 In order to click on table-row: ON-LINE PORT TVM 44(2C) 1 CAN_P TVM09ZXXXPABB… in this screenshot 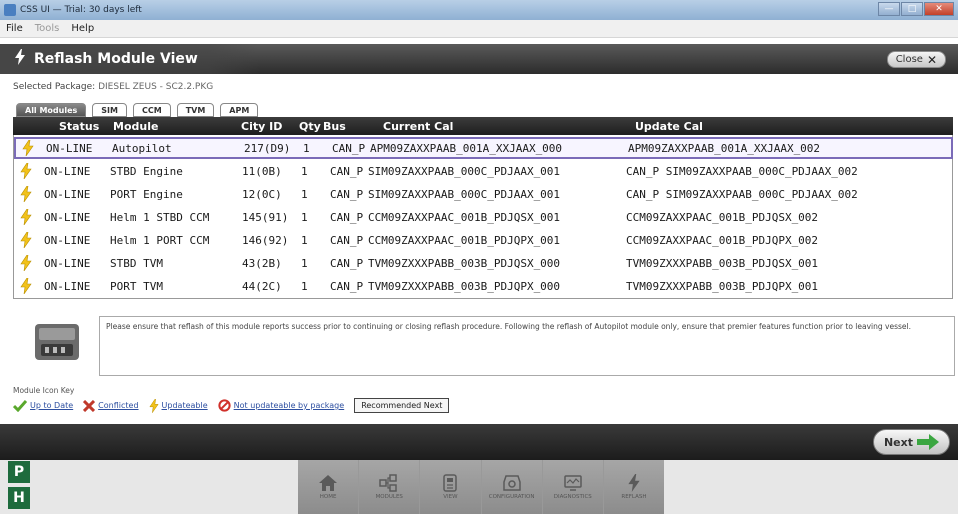, I will do `click(483, 286)`.